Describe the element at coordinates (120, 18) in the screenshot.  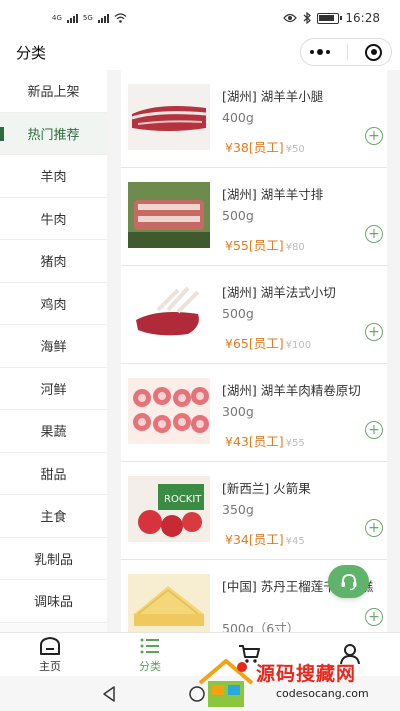
I see `wifi-icon` at that location.